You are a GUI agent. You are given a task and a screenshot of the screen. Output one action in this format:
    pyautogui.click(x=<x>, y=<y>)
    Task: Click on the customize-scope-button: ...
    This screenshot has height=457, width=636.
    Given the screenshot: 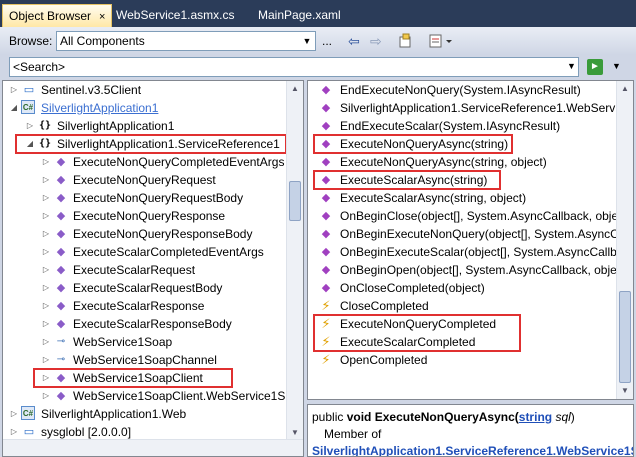 What is the action you would take?
    pyautogui.click(x=327, y=41)
    